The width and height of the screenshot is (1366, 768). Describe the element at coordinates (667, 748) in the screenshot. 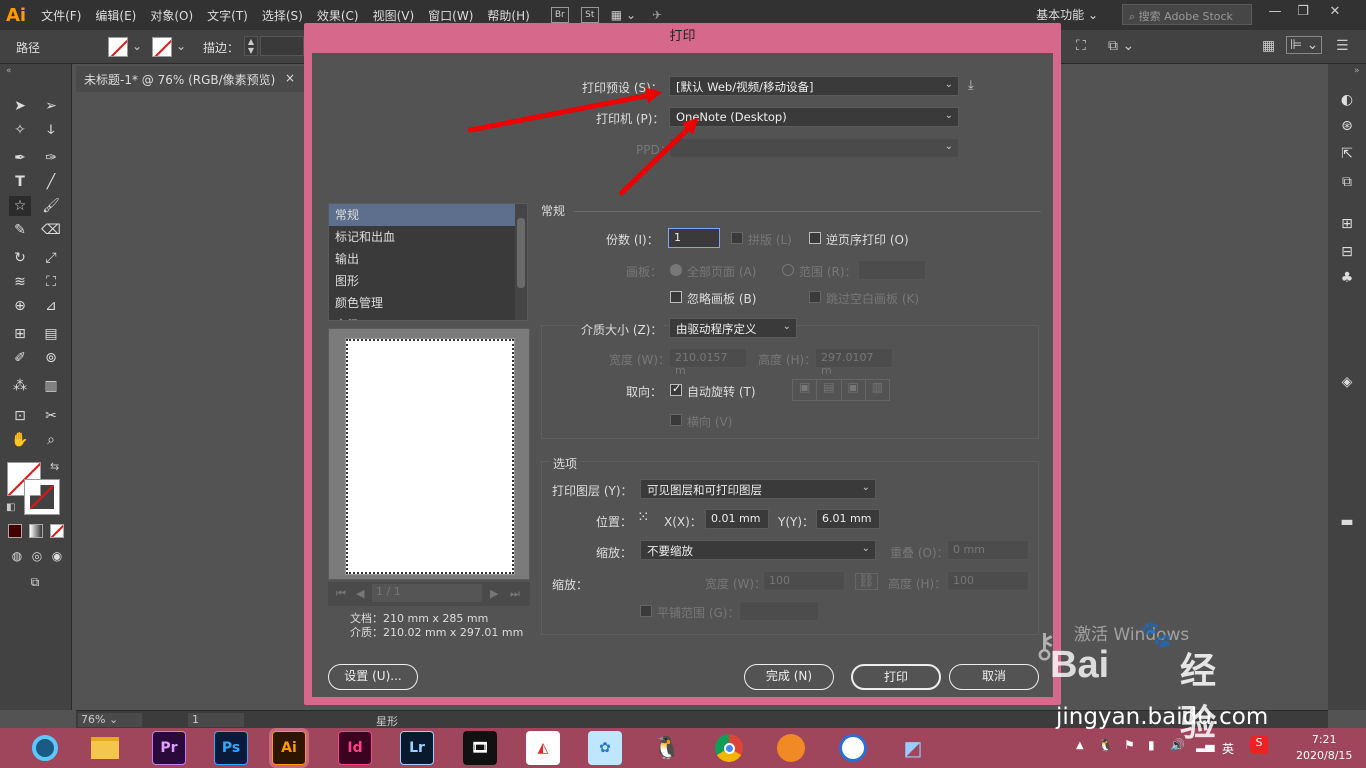

I see `qq-icon: 🐧` at that location.